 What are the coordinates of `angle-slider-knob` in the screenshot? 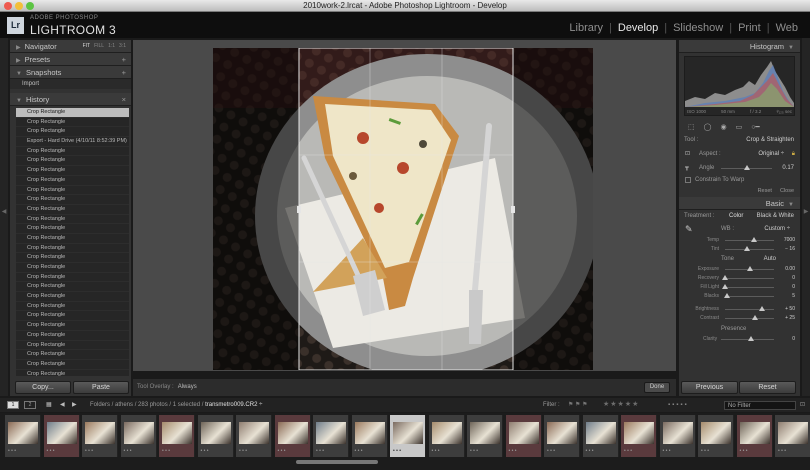 It's located at (747, 167).